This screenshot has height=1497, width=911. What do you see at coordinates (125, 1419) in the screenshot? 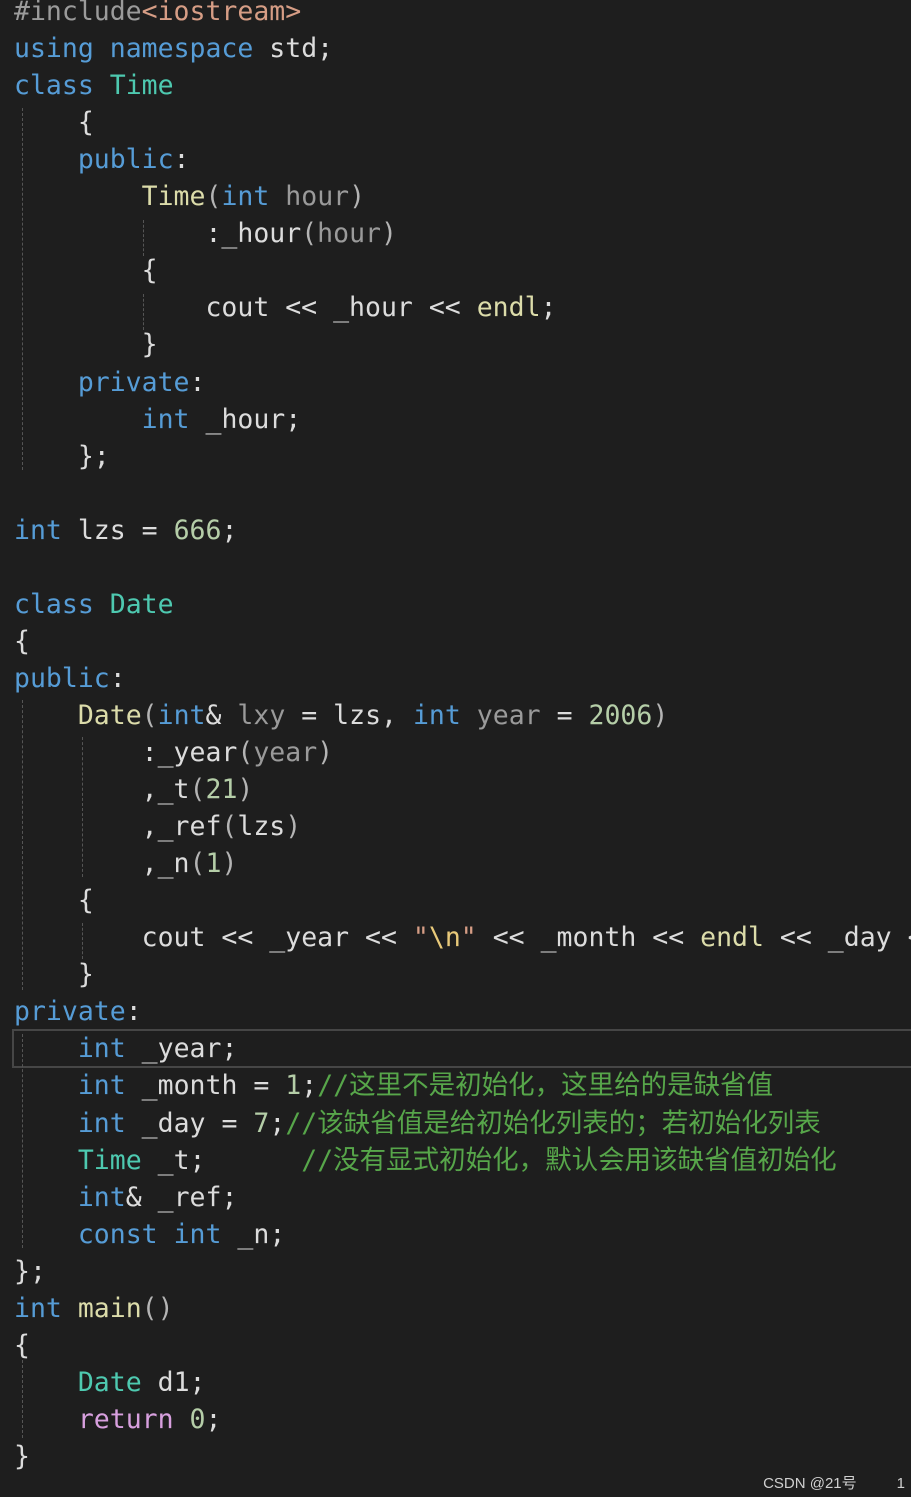
I see `code-token-ctrl: return` at bounding box center [125, 1419].